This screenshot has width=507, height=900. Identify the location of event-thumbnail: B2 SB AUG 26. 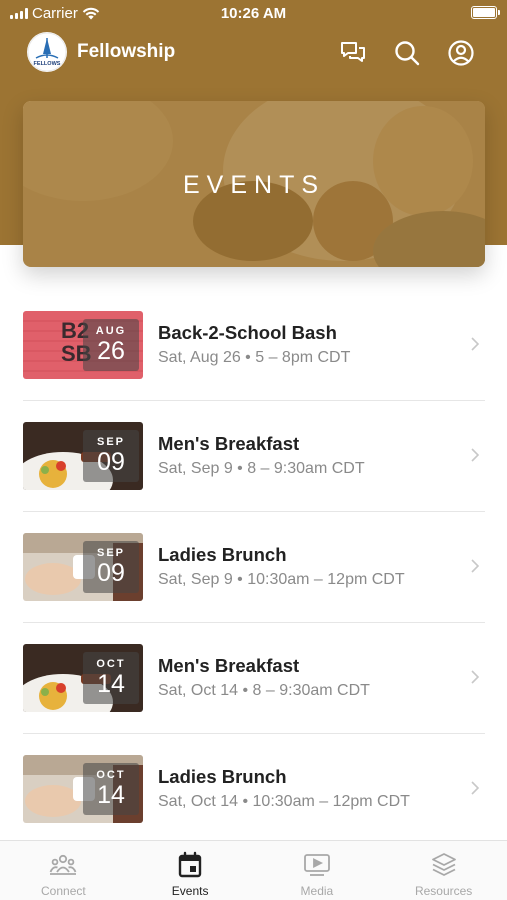
(83, 345).